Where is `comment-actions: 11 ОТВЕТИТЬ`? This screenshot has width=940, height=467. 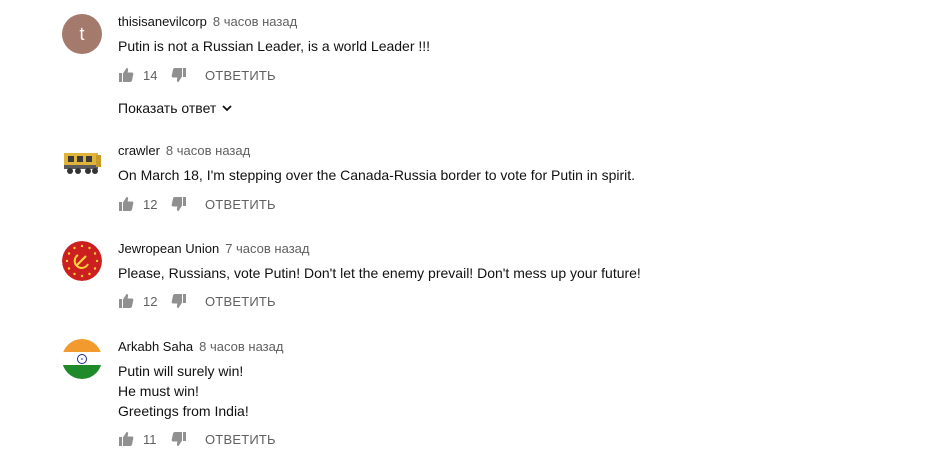 comment-actions: 11 ОТВЕТИТЬ is located at coordinates (197, 439).